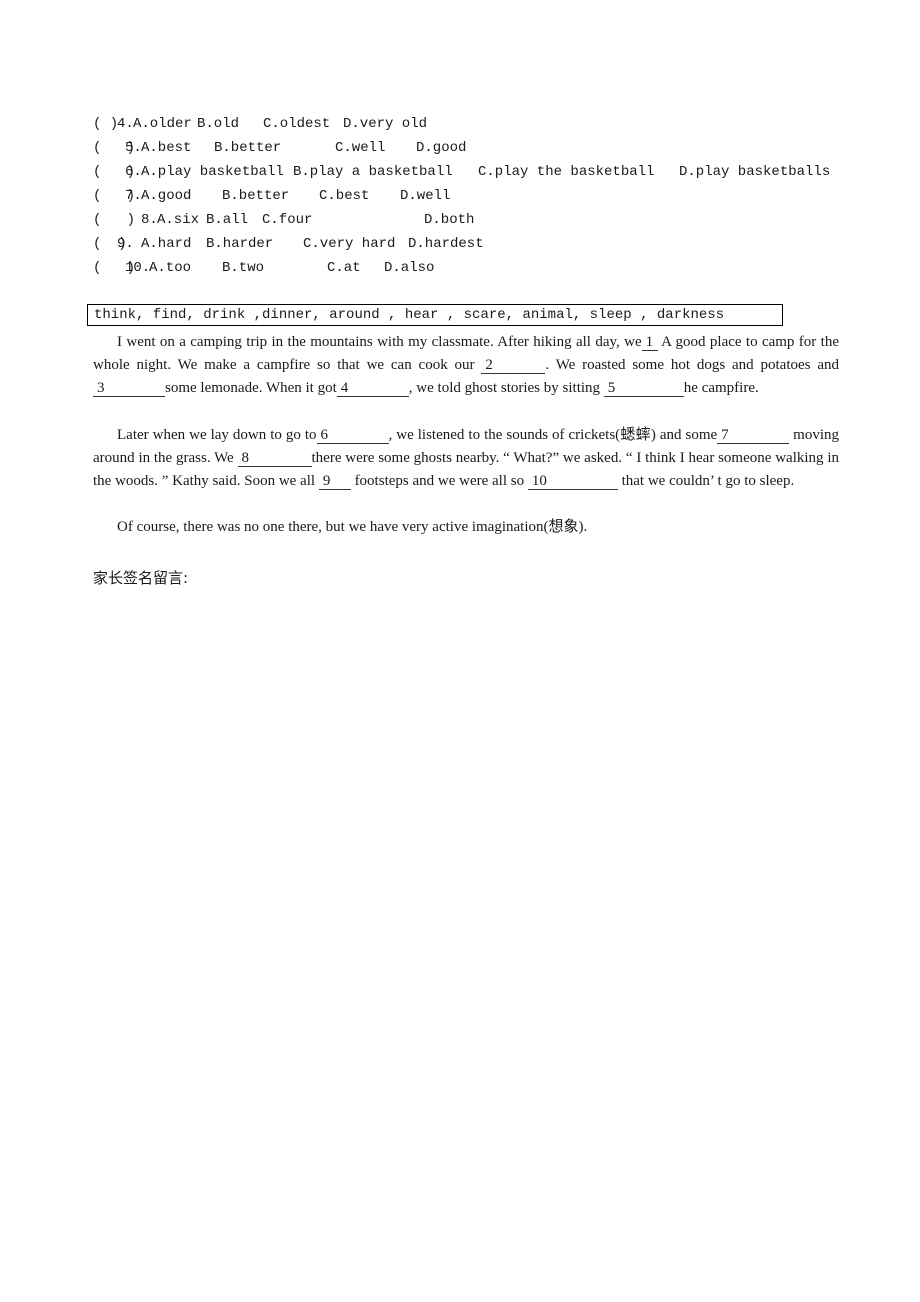 The image size is (920, 1302). Describe the element at coordinates (243, 268) in the screenshot. I see `option-b: B.two` at that location.